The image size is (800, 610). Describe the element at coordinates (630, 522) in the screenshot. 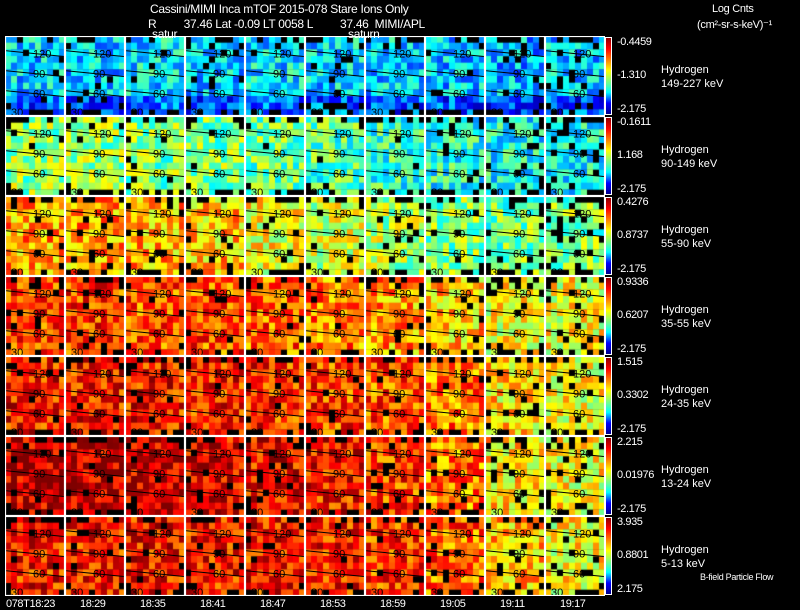

I see `colorbar-max-label: 3.935` at that location.